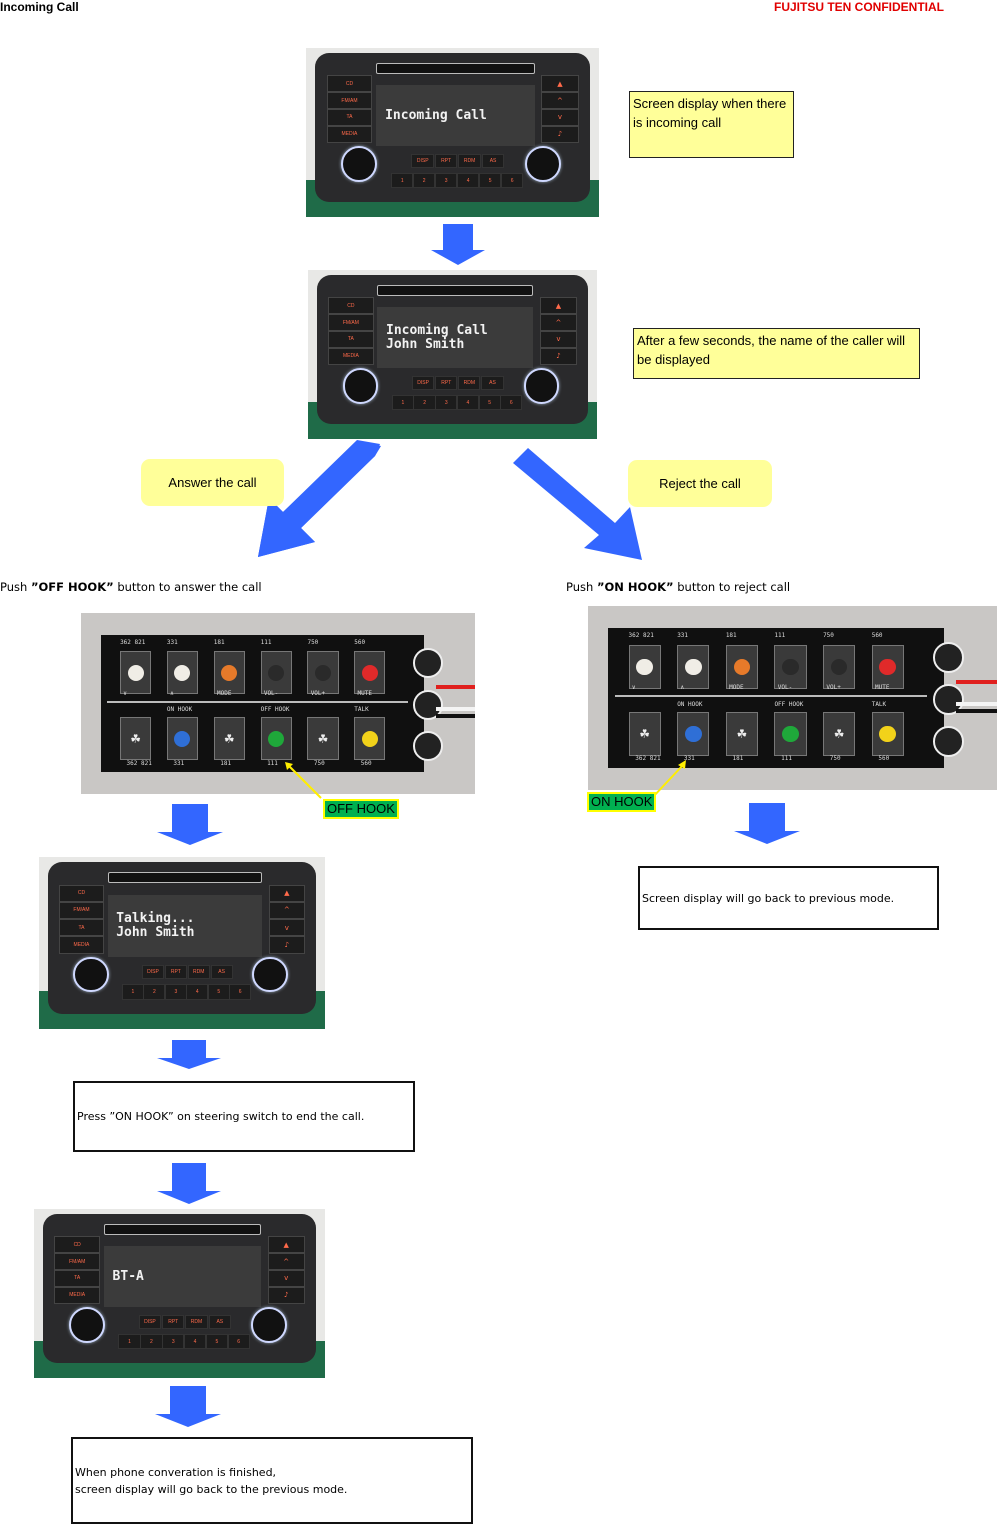 The width and height of the screenshot is (997, 1524). What do you see at coordinates (682, 687) in the screenshot?
I see `key-function-label: ∧` at bounding box center [682, 687].